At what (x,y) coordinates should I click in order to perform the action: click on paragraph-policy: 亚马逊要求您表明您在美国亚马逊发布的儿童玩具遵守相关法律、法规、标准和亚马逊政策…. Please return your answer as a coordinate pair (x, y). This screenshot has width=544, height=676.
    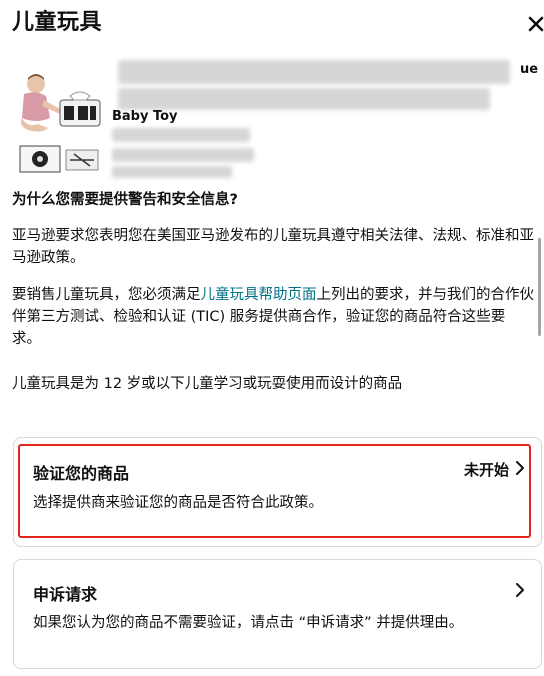
    Looking at the image, I should click on (273, 247).